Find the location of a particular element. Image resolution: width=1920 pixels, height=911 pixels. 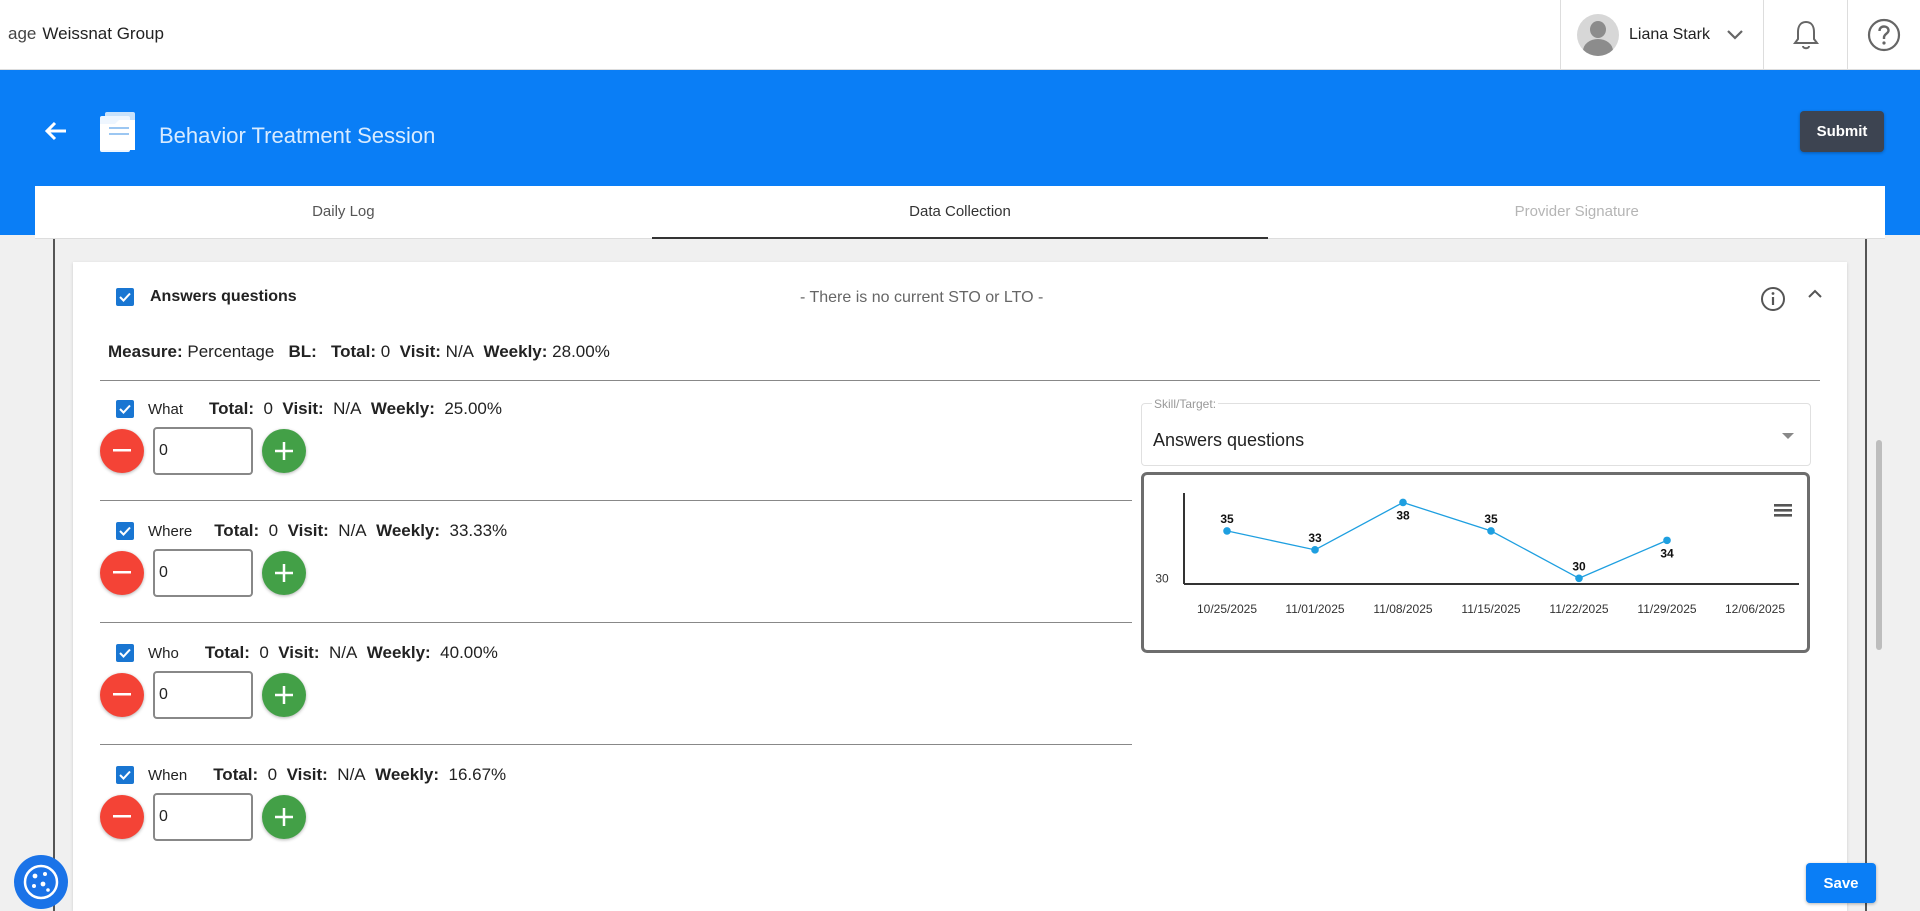

user-menu: Liana Stark is located at coordinates (1661, 35).